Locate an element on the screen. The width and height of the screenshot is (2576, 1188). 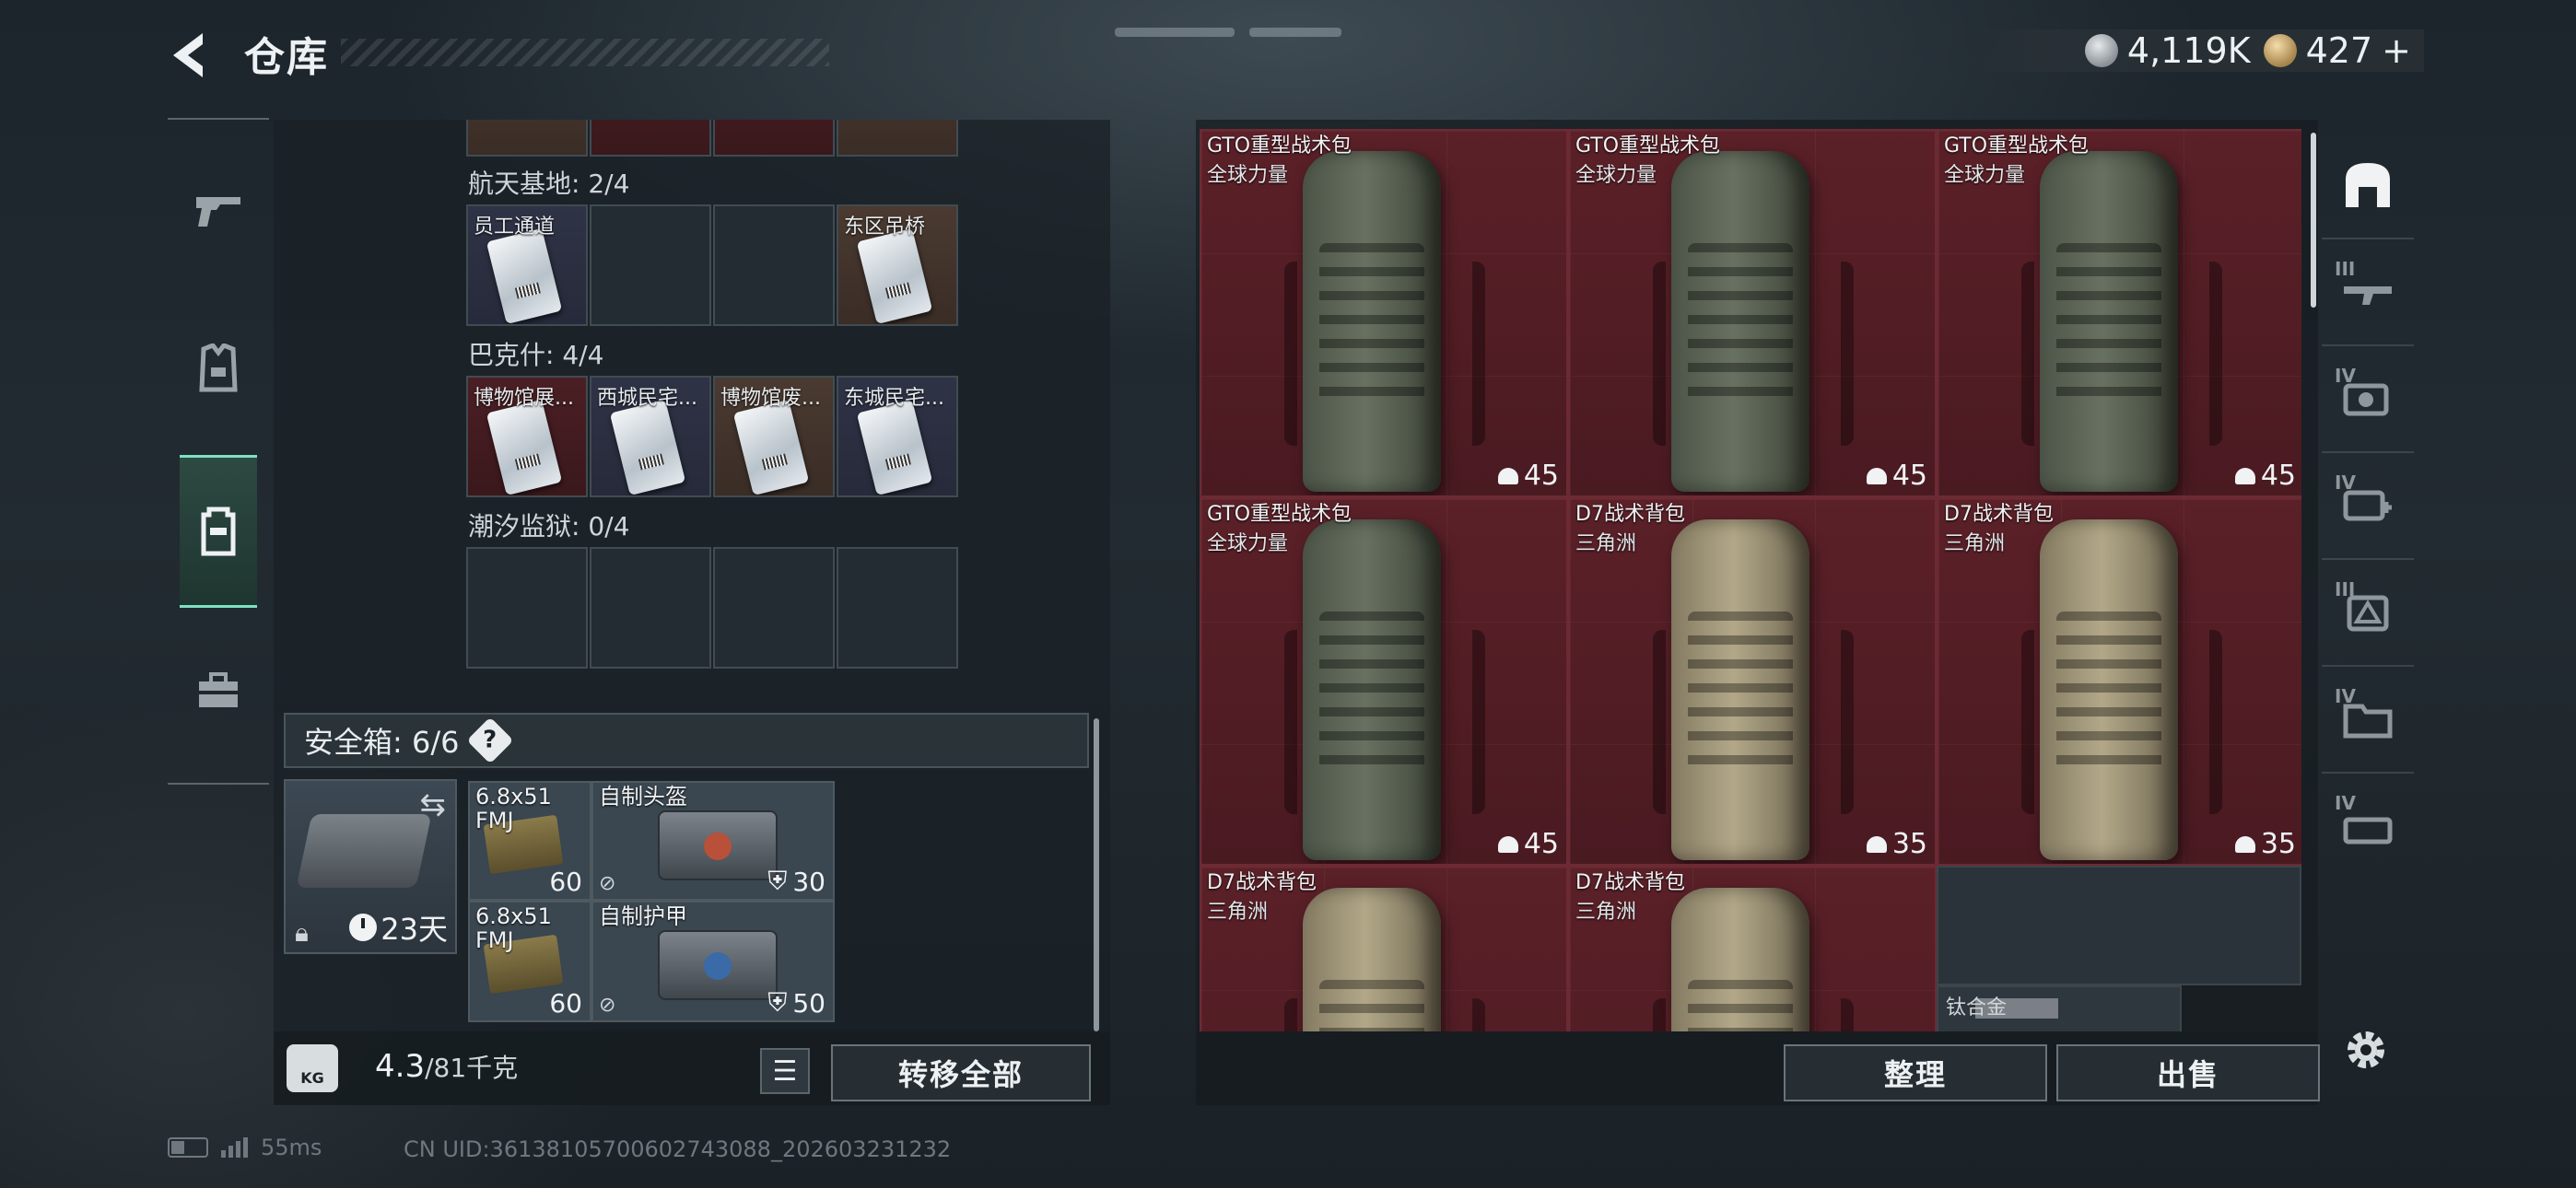
item-brand: 三角洲 is located at coordinates (1975, 543).